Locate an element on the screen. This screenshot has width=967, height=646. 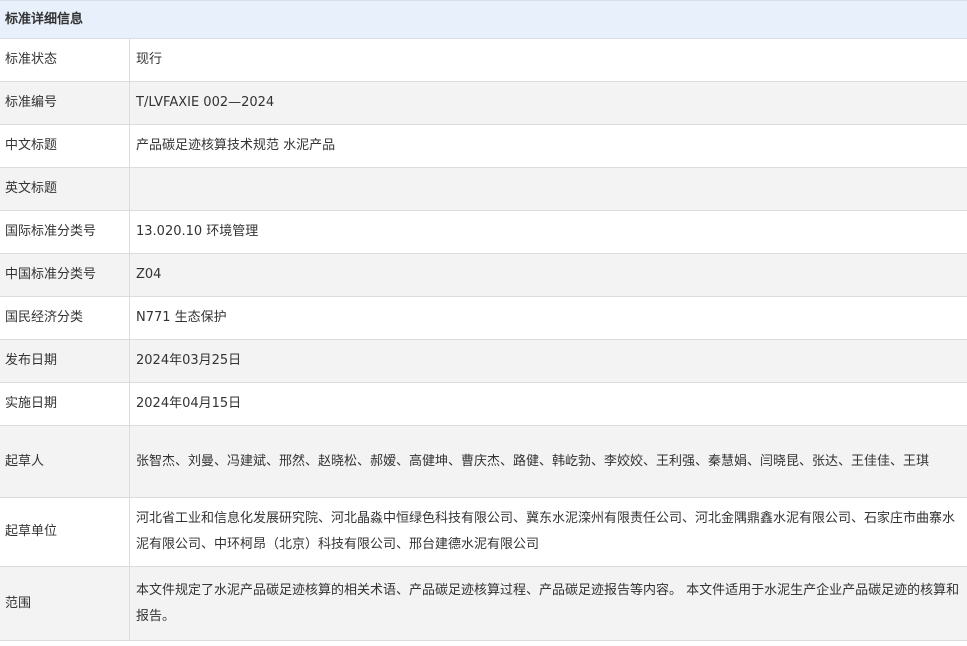
table-row: 标准编号 T/LVFAXIE 002—2024 is located at coordinates (483, 103).